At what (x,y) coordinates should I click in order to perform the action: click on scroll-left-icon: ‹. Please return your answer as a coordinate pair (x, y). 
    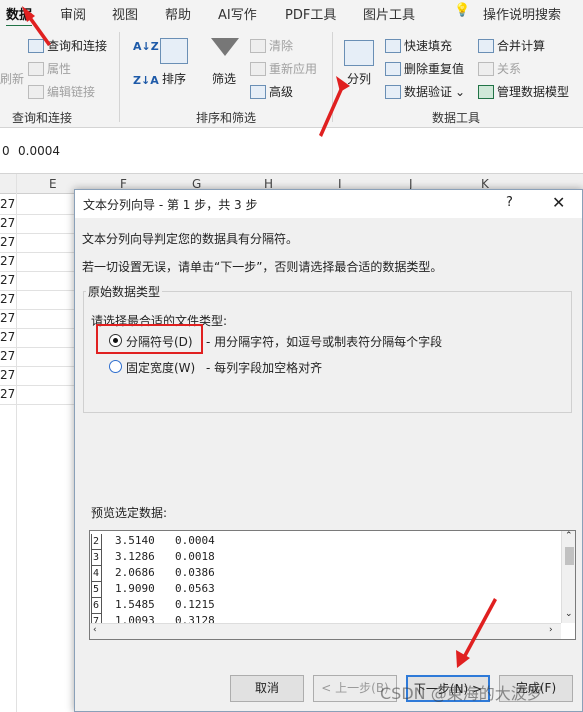
    Looking at the image, I should click on (95, 630).